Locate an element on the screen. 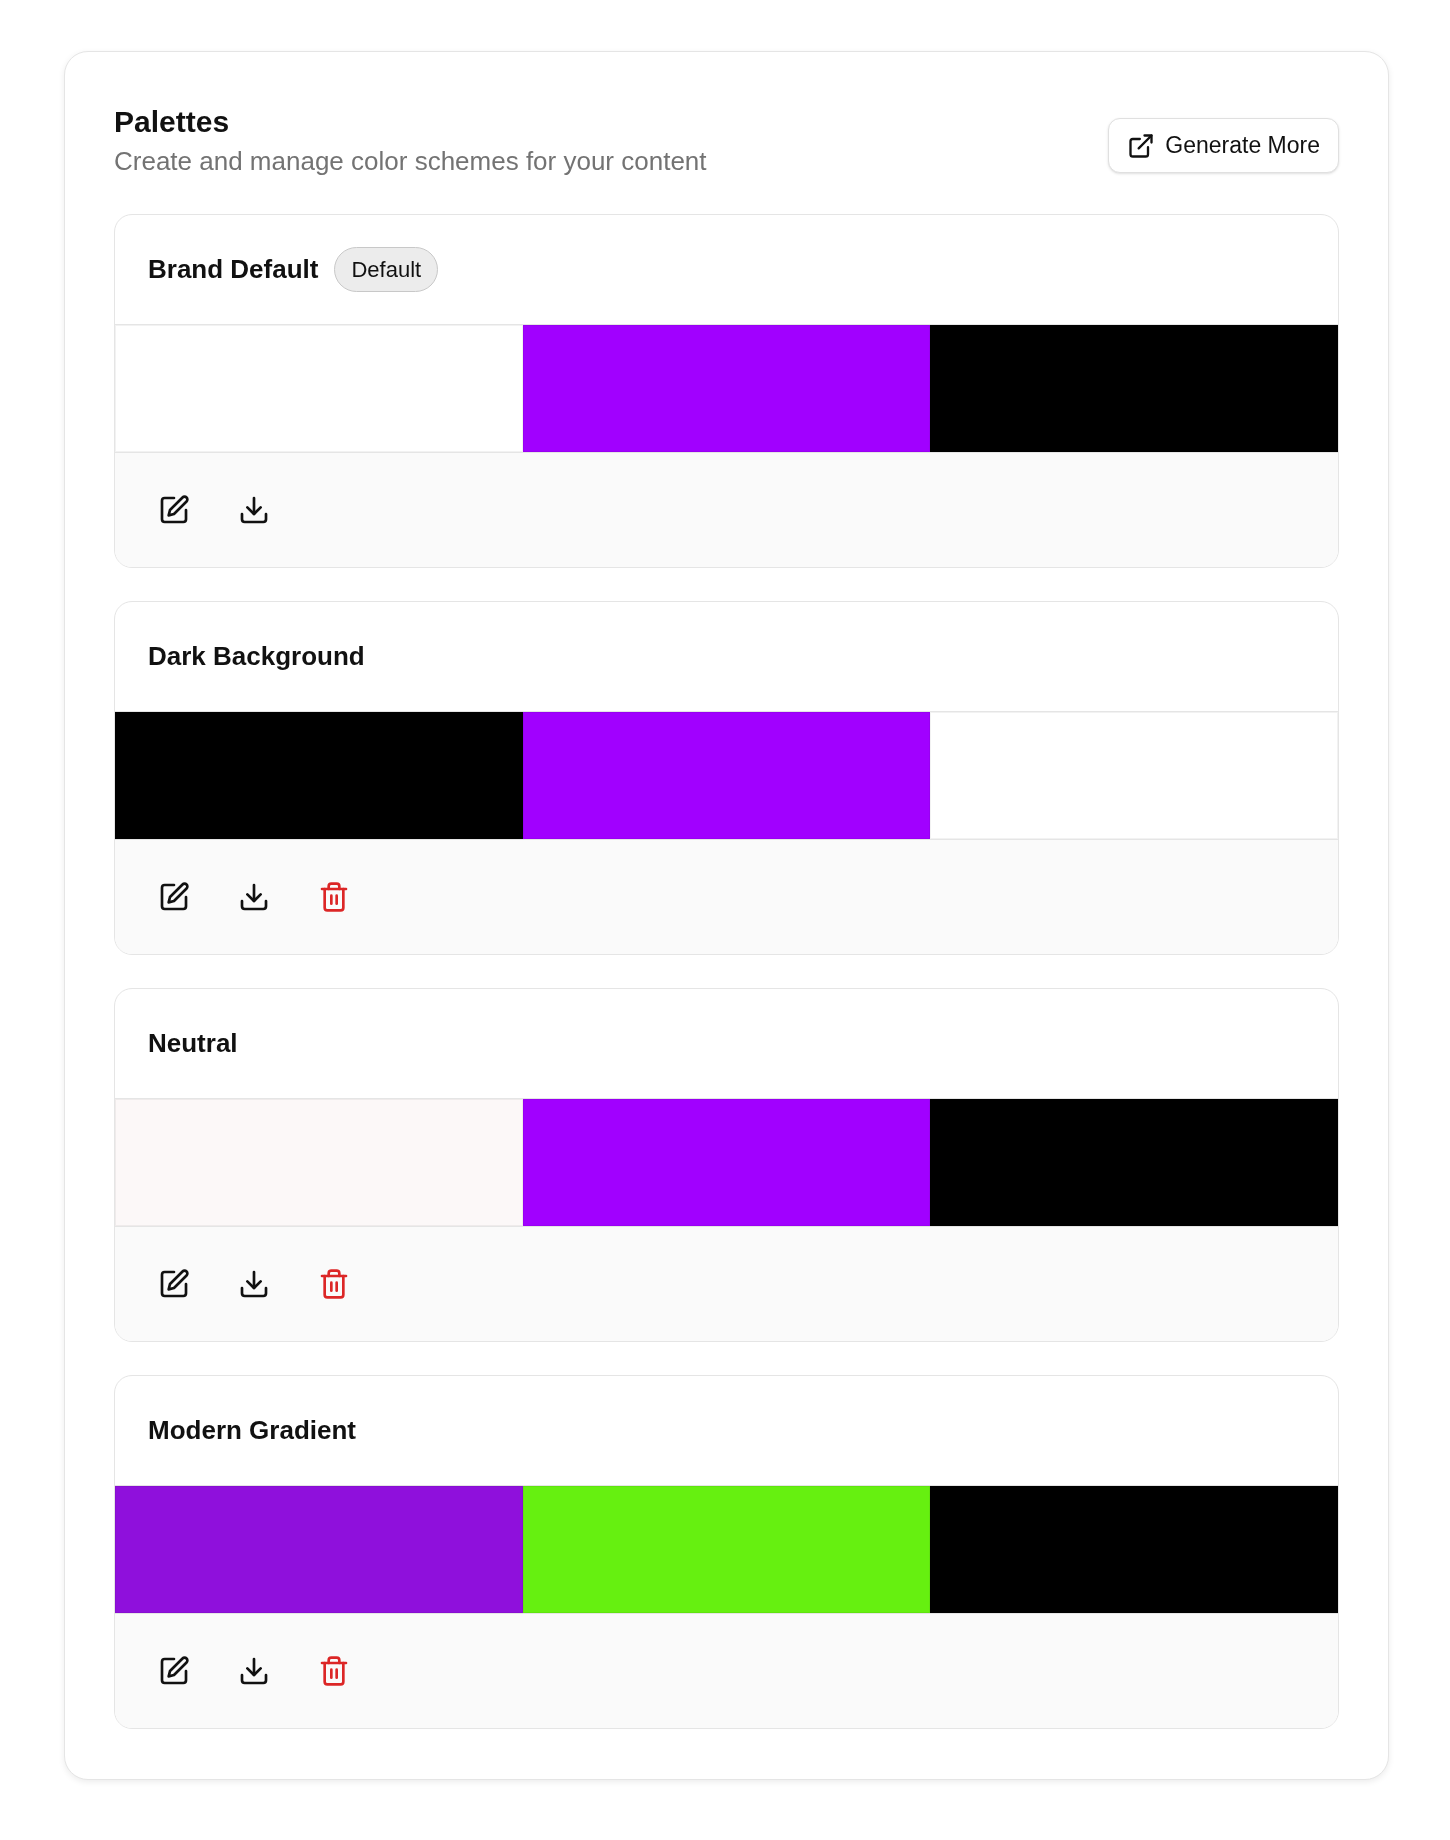 The width and height of the screenshot is (1450, 1840). palette-name: Brand Default is located at coordinates (233, 269).